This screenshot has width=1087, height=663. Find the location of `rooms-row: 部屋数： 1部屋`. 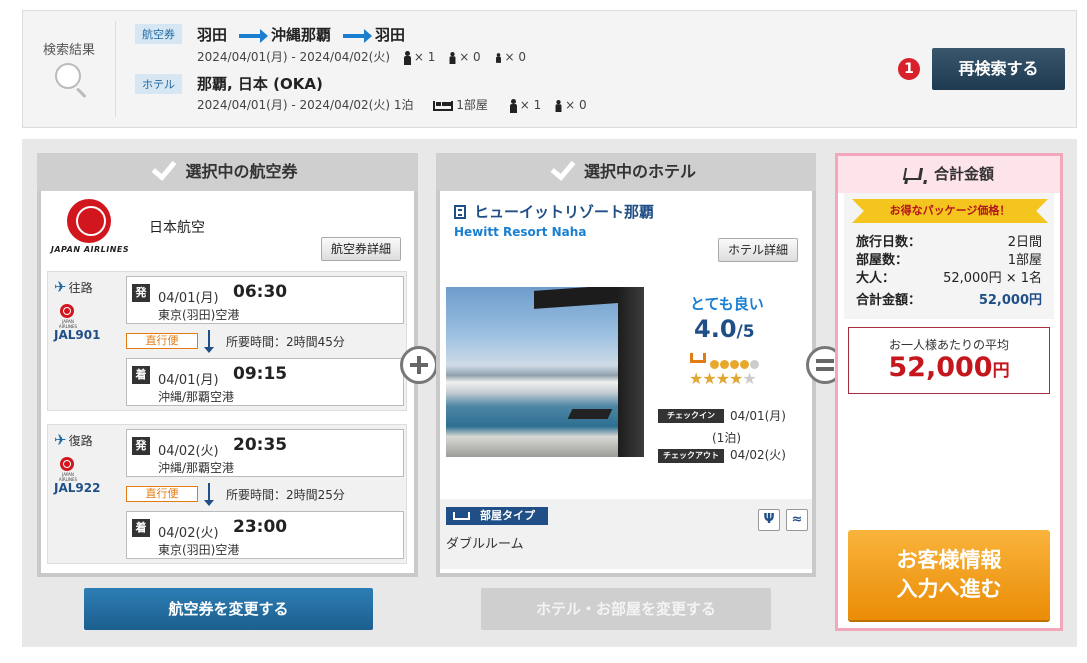

rooms-row: 部屋数： 1部屋 is located at coordinates (949, 258).